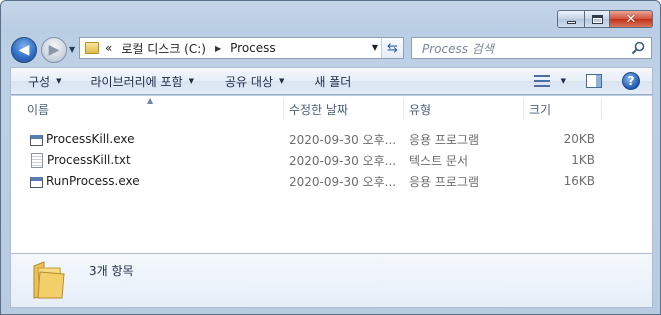 The width and height of the screenshot is (661, 315). I want to click on address-bar: « 로컬 디스크 (C:) ▶ Process ▼ ⇆, so click(241, 48).